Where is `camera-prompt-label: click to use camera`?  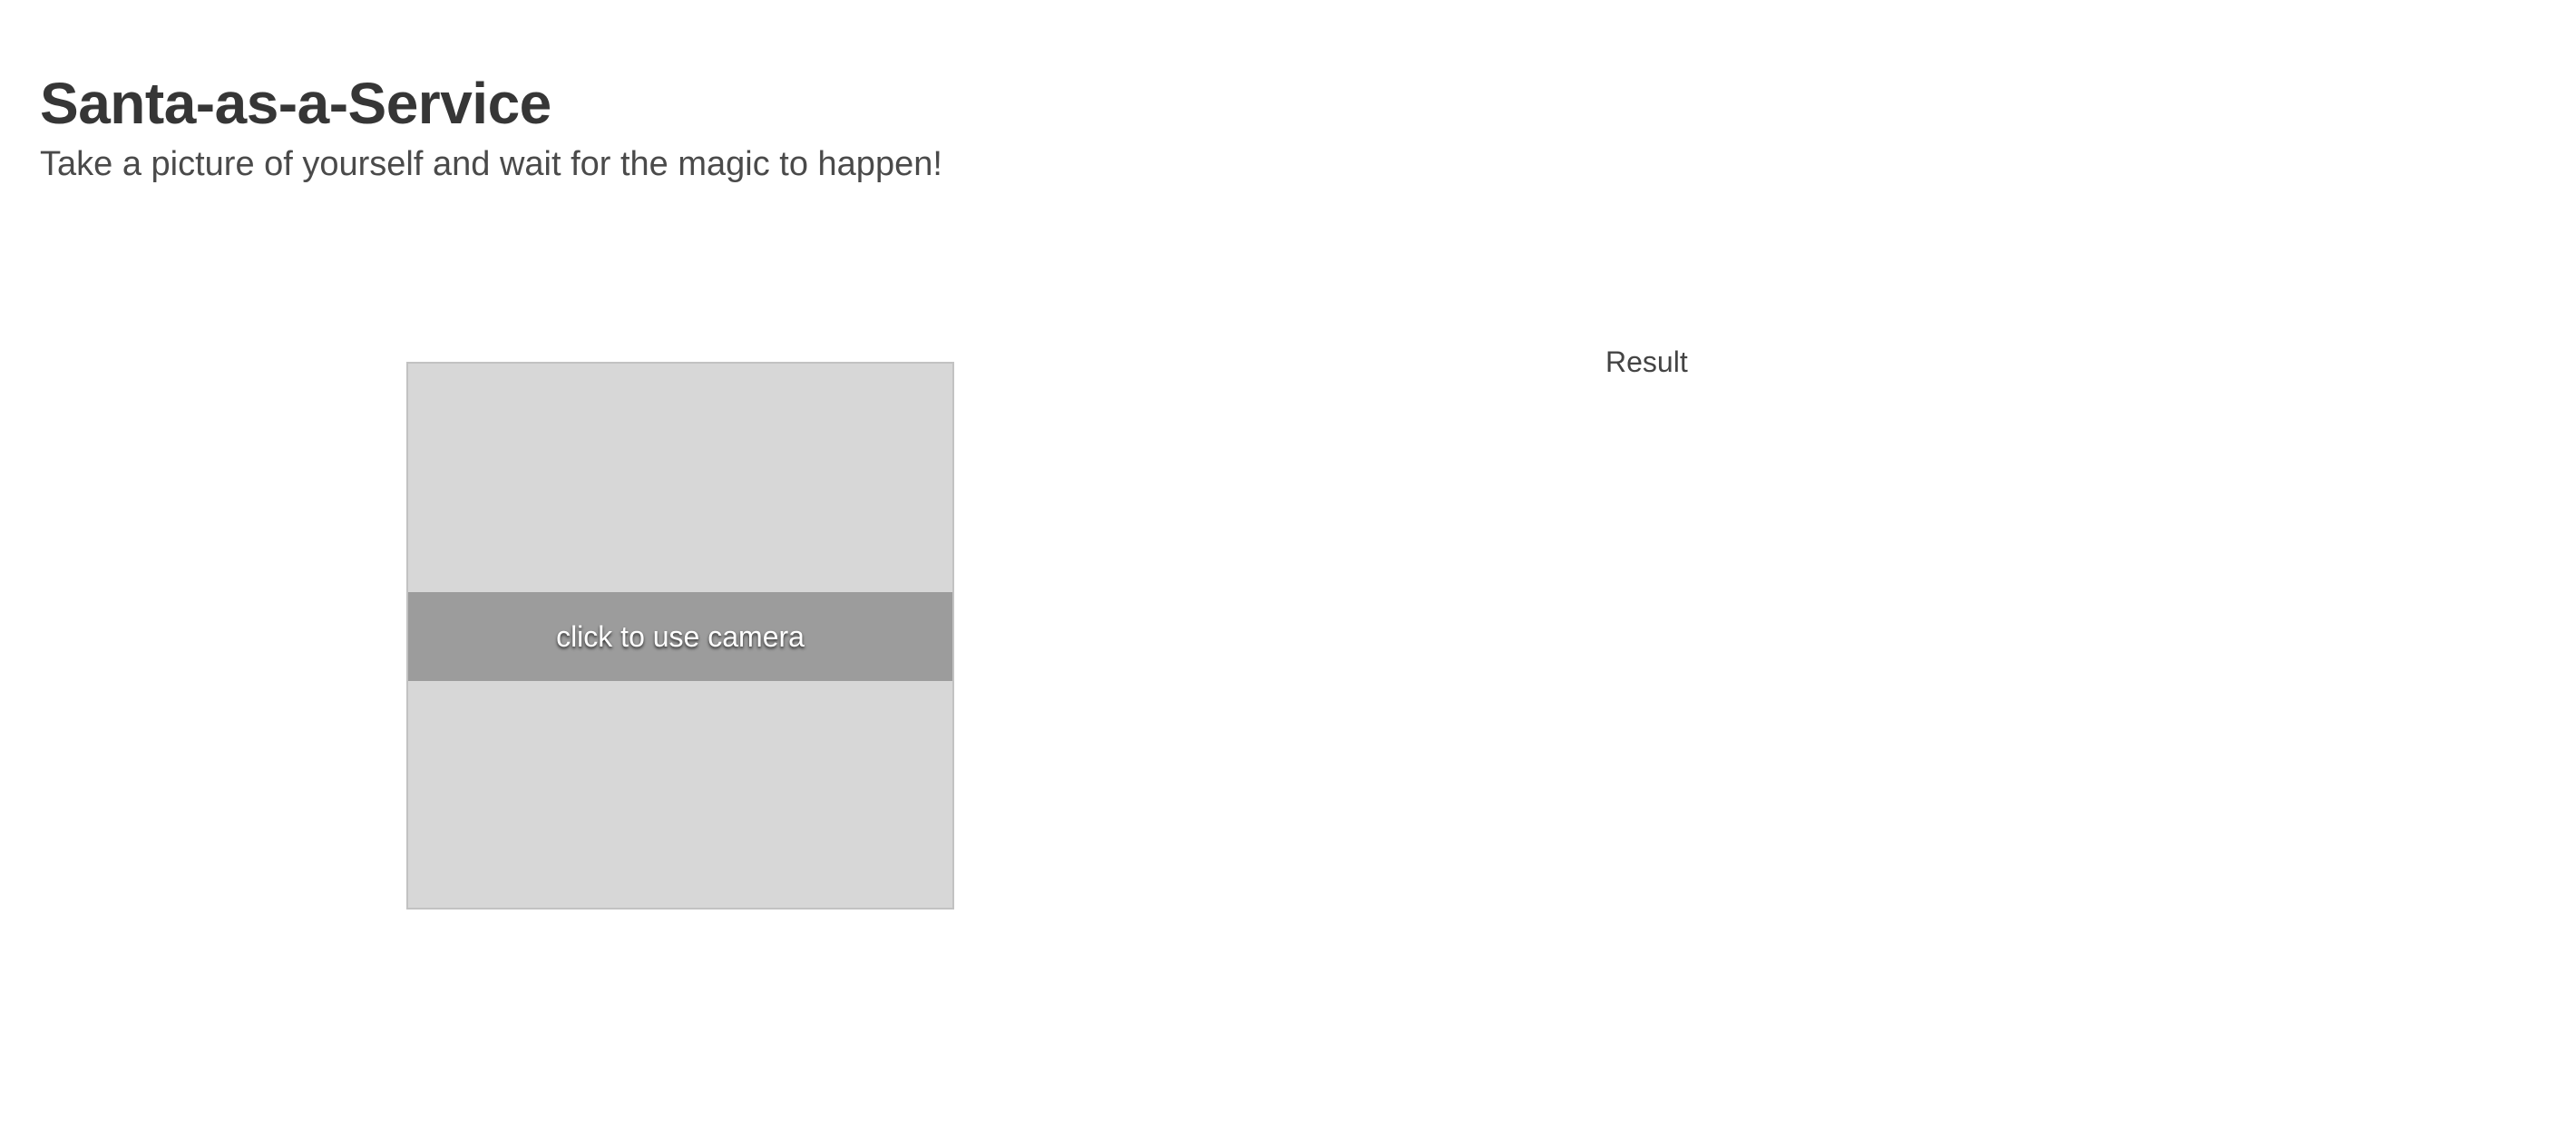
camera-prompt-label: click to use camera is located at coordinates (680, 636).